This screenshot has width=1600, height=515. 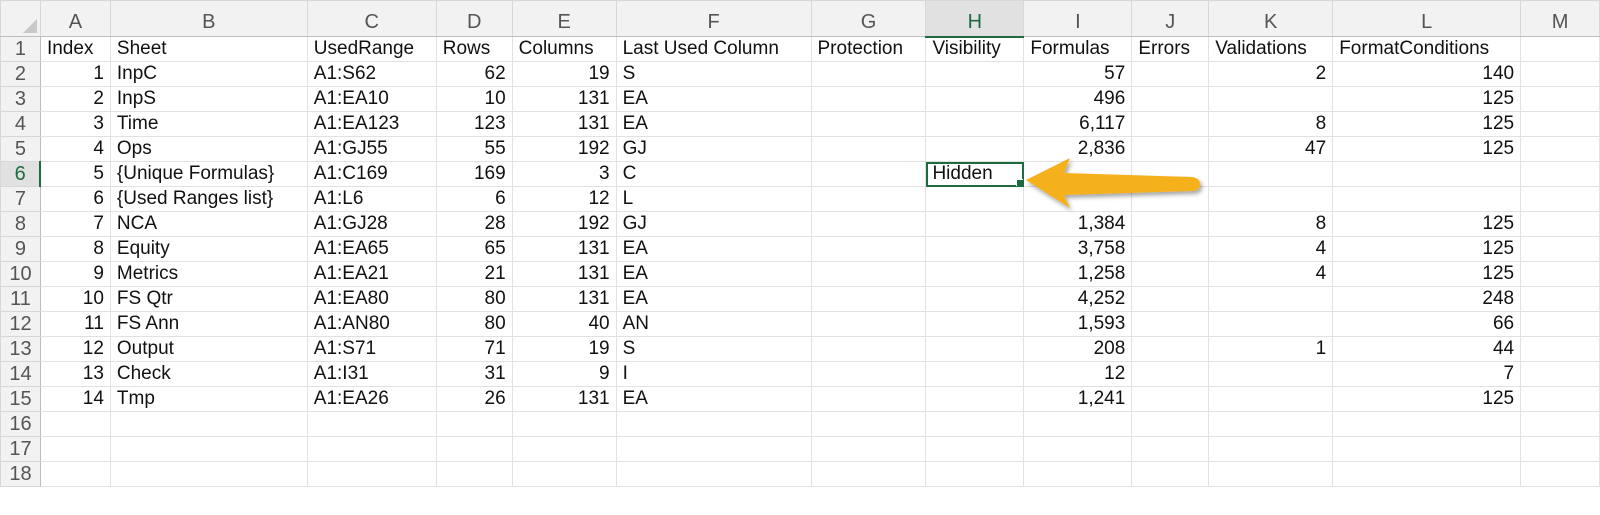 I want to click on cell-e1: Columns, so click(x=564, y=49).